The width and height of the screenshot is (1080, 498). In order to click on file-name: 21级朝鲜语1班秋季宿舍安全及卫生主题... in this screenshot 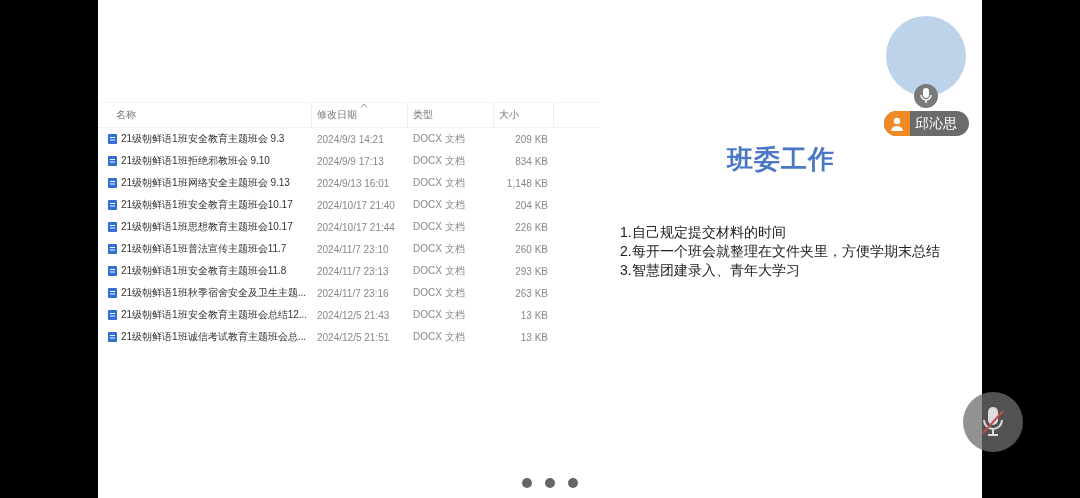, I will do `click(205, 293)`.